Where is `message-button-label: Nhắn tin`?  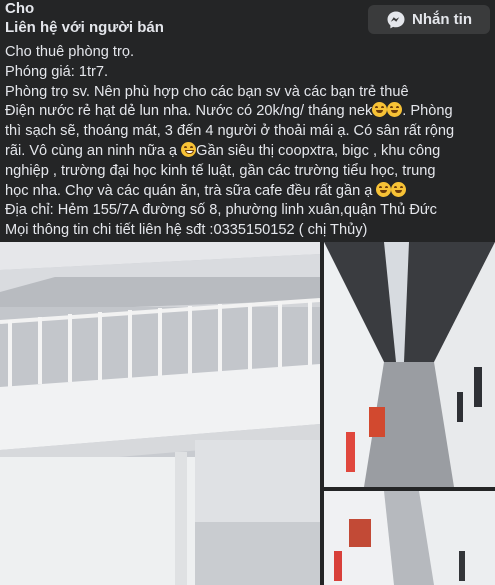
message-button-label: Nhắn tin is located at coordinates (442, 19).